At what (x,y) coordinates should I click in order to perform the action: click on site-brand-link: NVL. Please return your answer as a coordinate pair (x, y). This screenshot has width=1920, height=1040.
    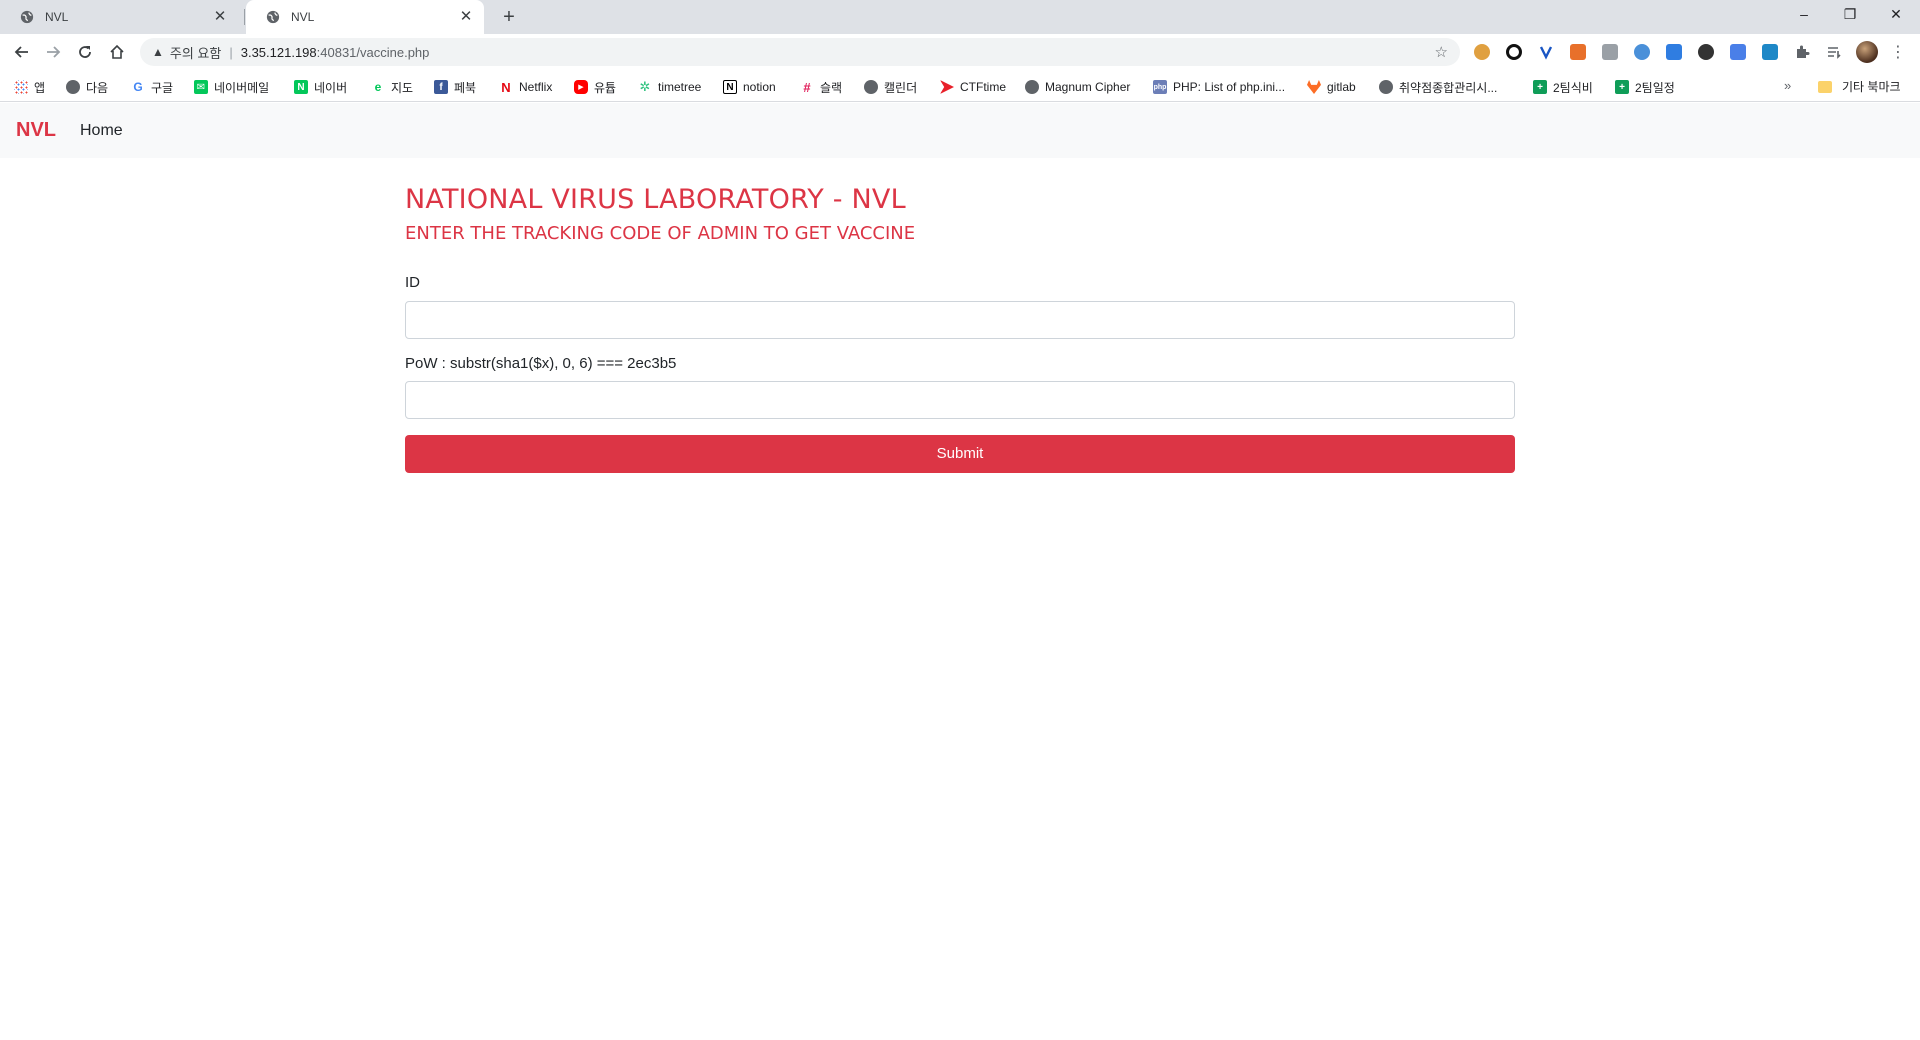
    Looking at the image, I should click on (36, 130).